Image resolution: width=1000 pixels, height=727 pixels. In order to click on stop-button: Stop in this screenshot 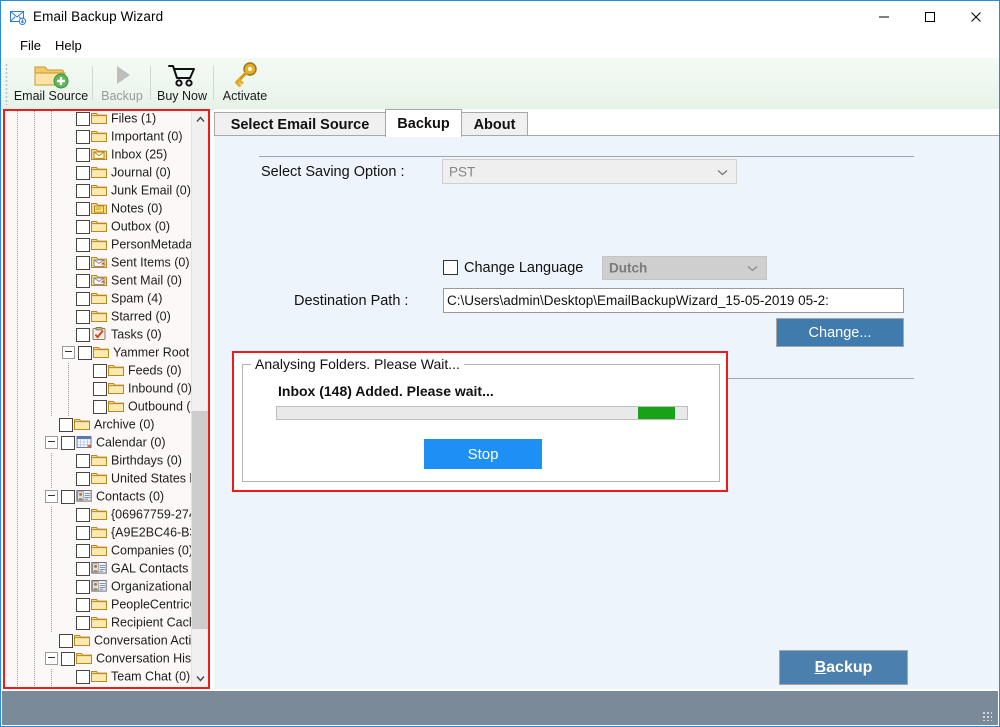, I will do `click(483, 454)`.